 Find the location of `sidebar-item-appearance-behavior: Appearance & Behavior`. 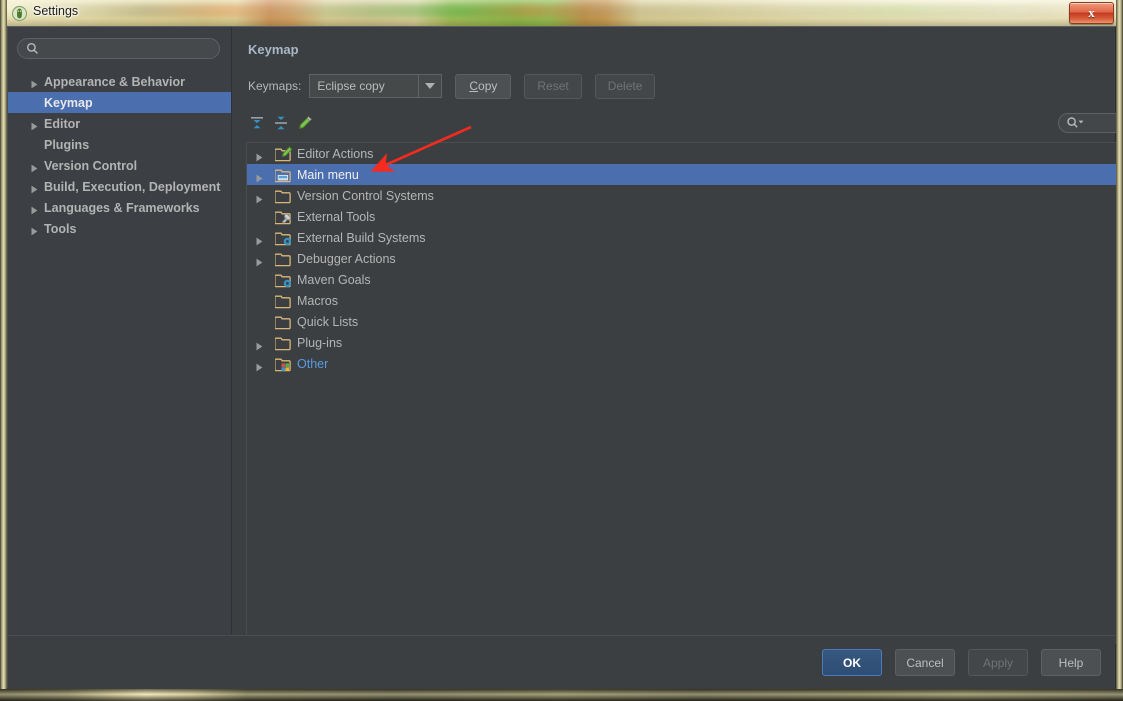

sidebar-item-appearance-behavior: Appearance & Behavior is located at coordinates (119, 81).